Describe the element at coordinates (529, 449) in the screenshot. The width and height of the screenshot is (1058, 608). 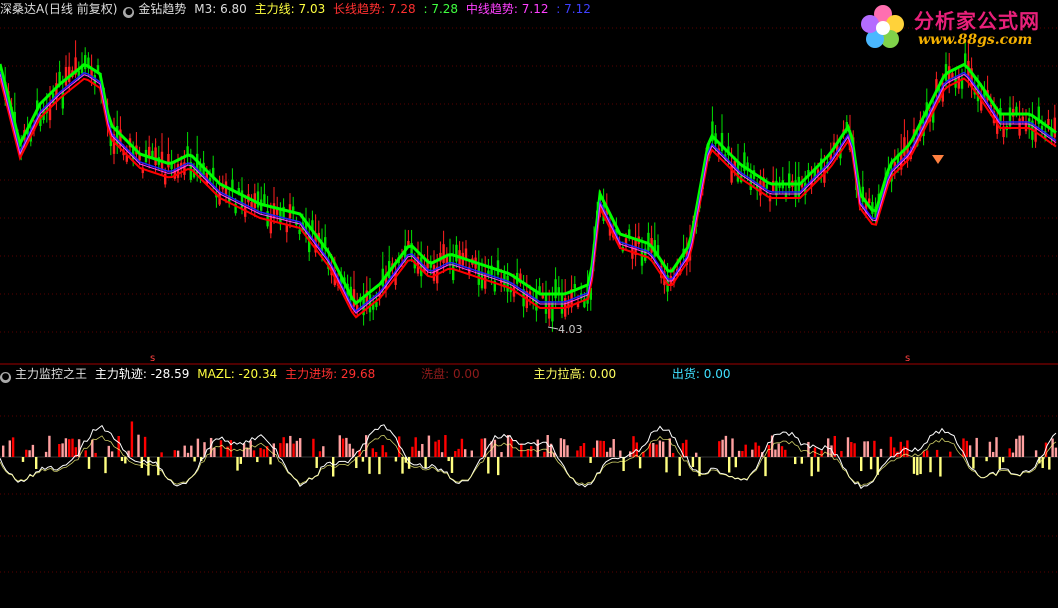
I see `histogram-series` at that location.